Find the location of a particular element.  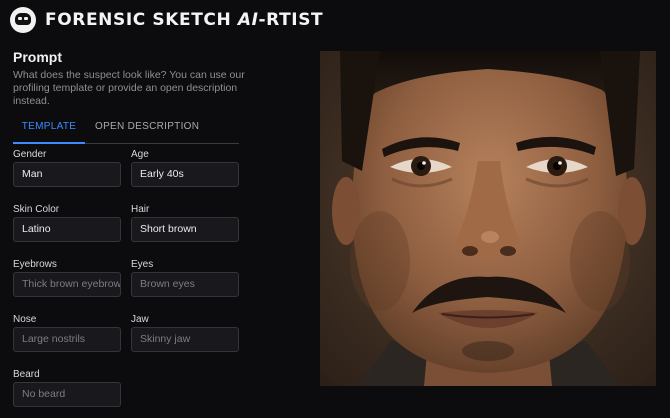

eyebrows-label: Eyebrows is located at coordinates (35, 264).